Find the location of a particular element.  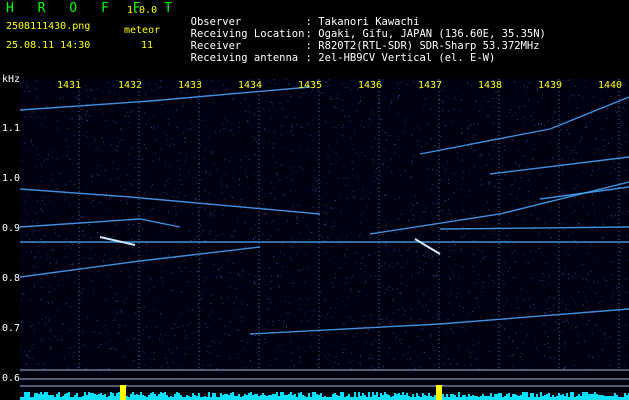

x-tick-label: 1432 is located at coordinates (130, 85).